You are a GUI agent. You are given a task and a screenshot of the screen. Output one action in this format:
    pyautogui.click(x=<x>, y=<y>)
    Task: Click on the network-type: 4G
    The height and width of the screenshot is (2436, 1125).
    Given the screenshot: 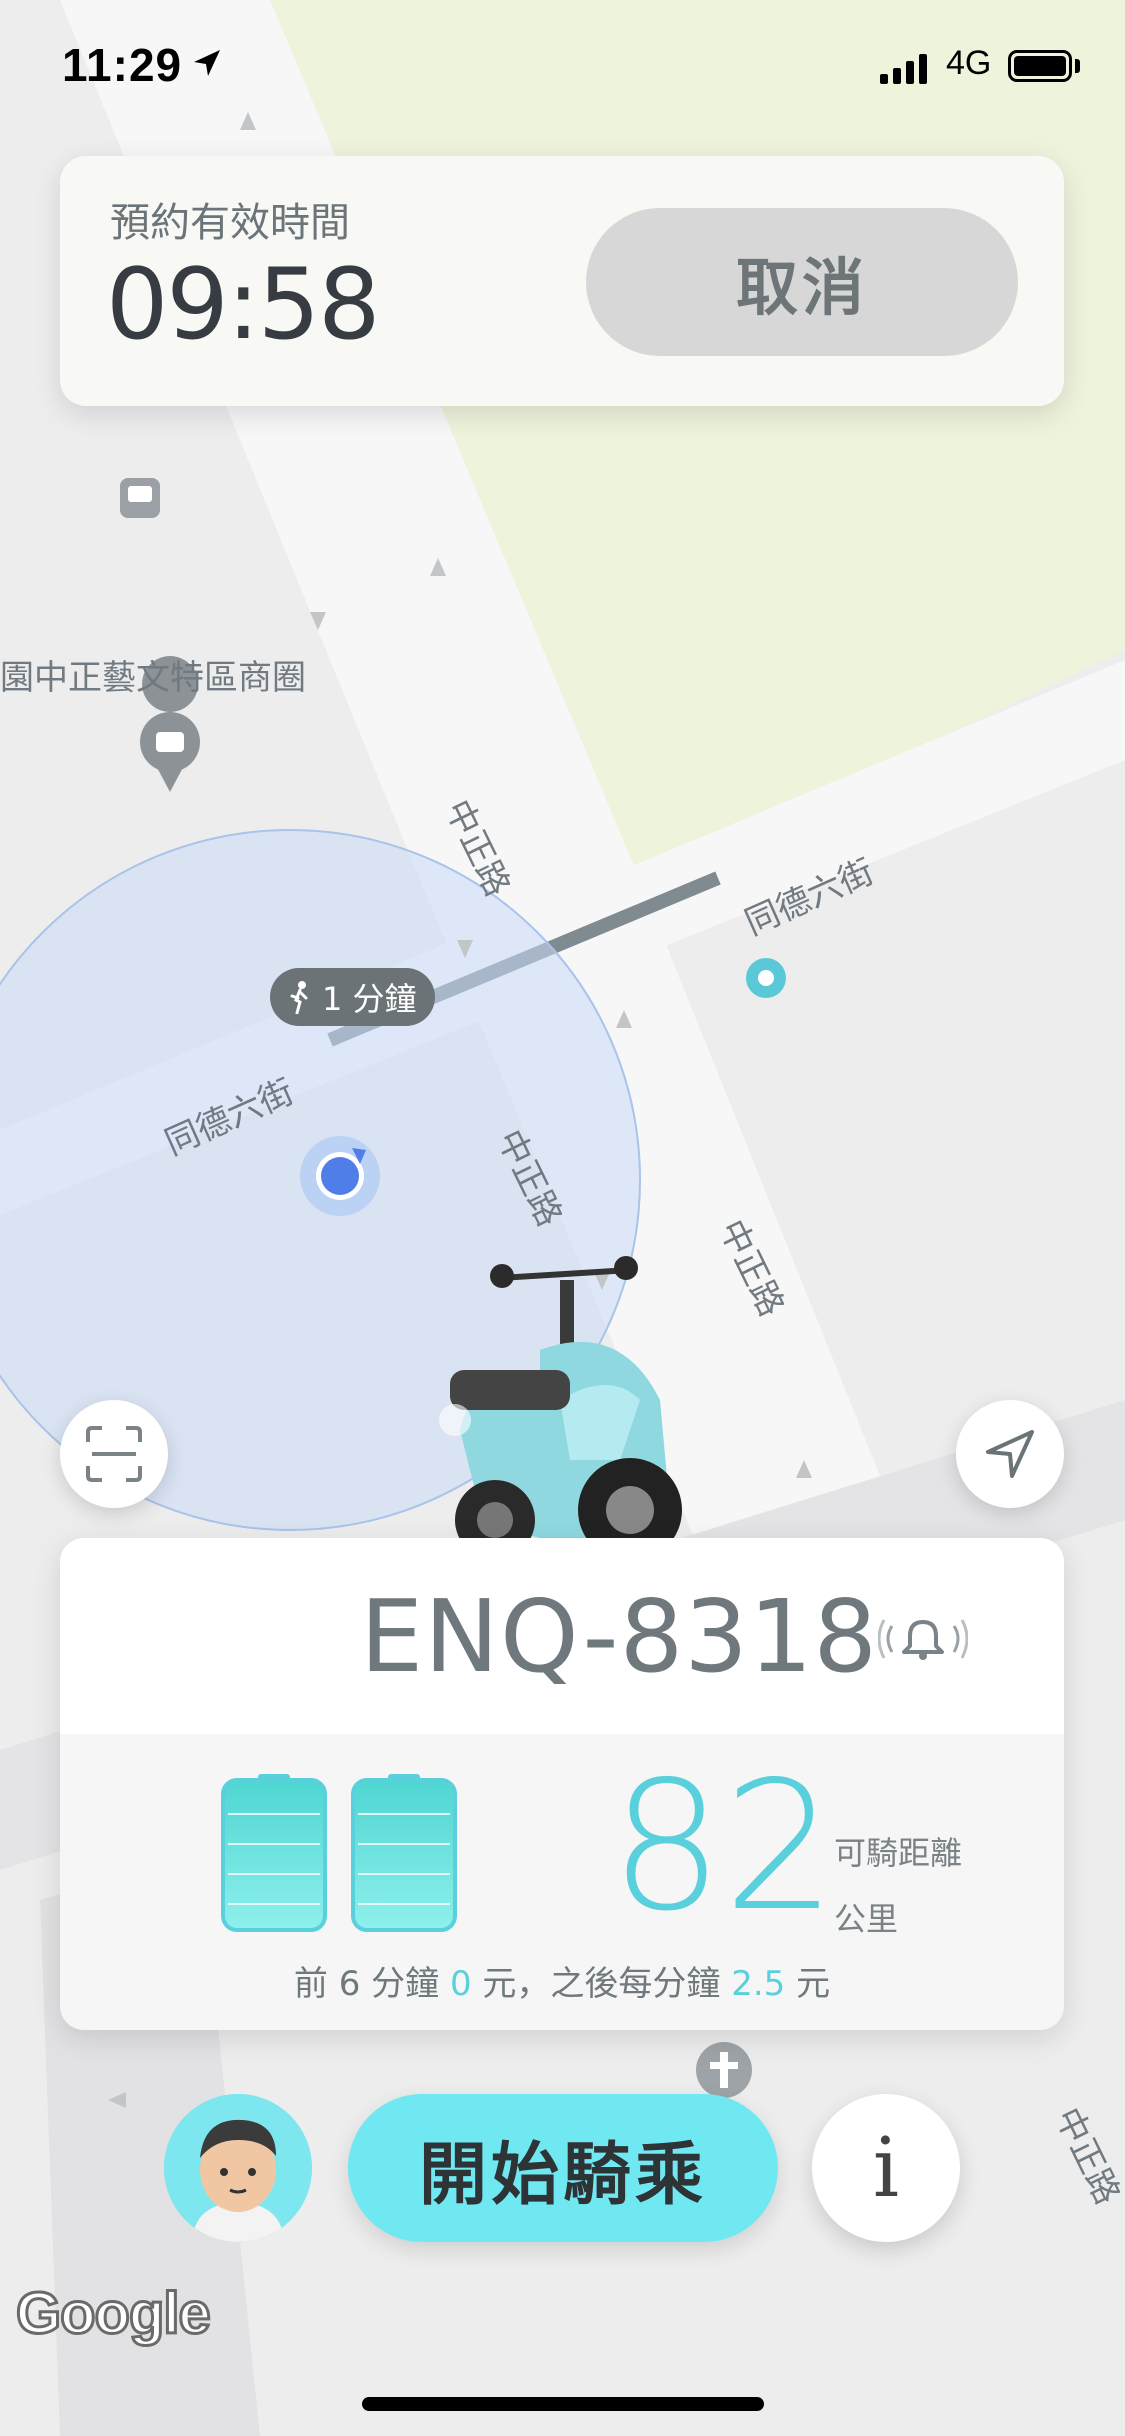 What is the action you would take?
    pyautogui.click(x=969, y=63)
    